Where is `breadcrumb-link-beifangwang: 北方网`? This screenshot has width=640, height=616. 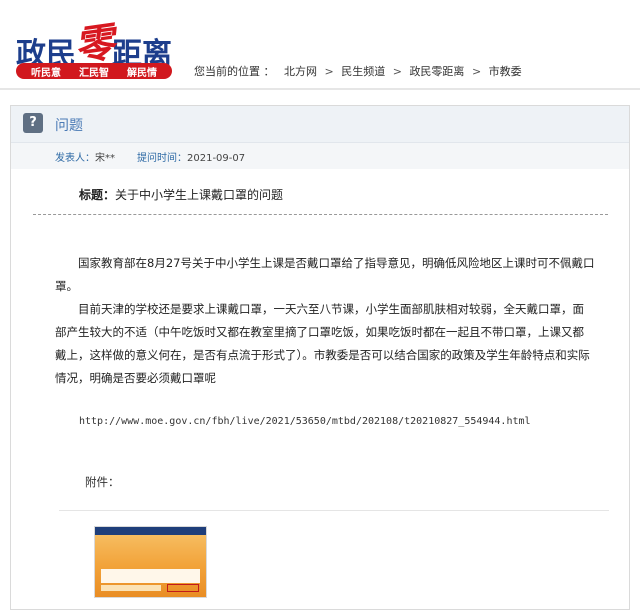 breadcrumb-link-beifangwang: 北方网 is located at coordinates (300, 71).